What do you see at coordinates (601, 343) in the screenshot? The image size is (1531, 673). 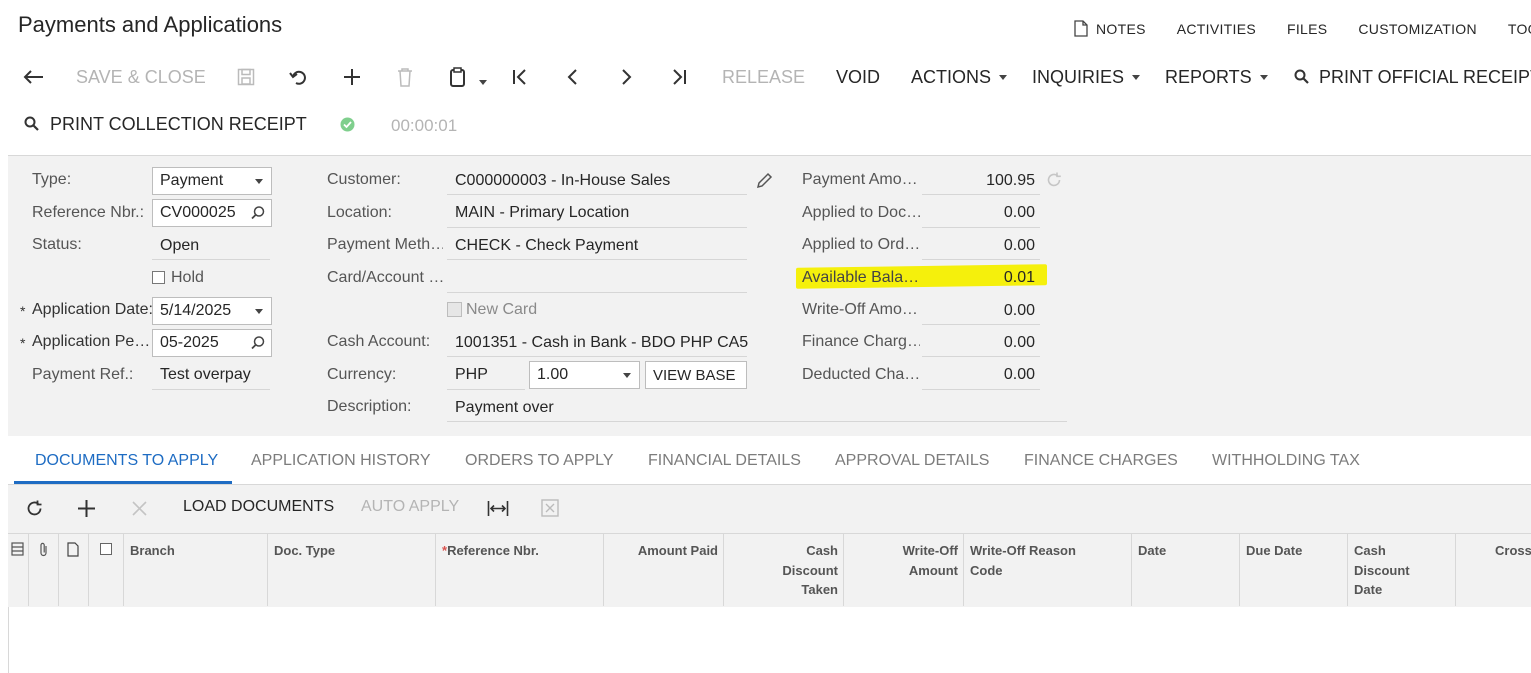 I see `cash-account-value: 1001351 - Cash in Bank - BDO PHP CA5` at bounding box center [601, 343].